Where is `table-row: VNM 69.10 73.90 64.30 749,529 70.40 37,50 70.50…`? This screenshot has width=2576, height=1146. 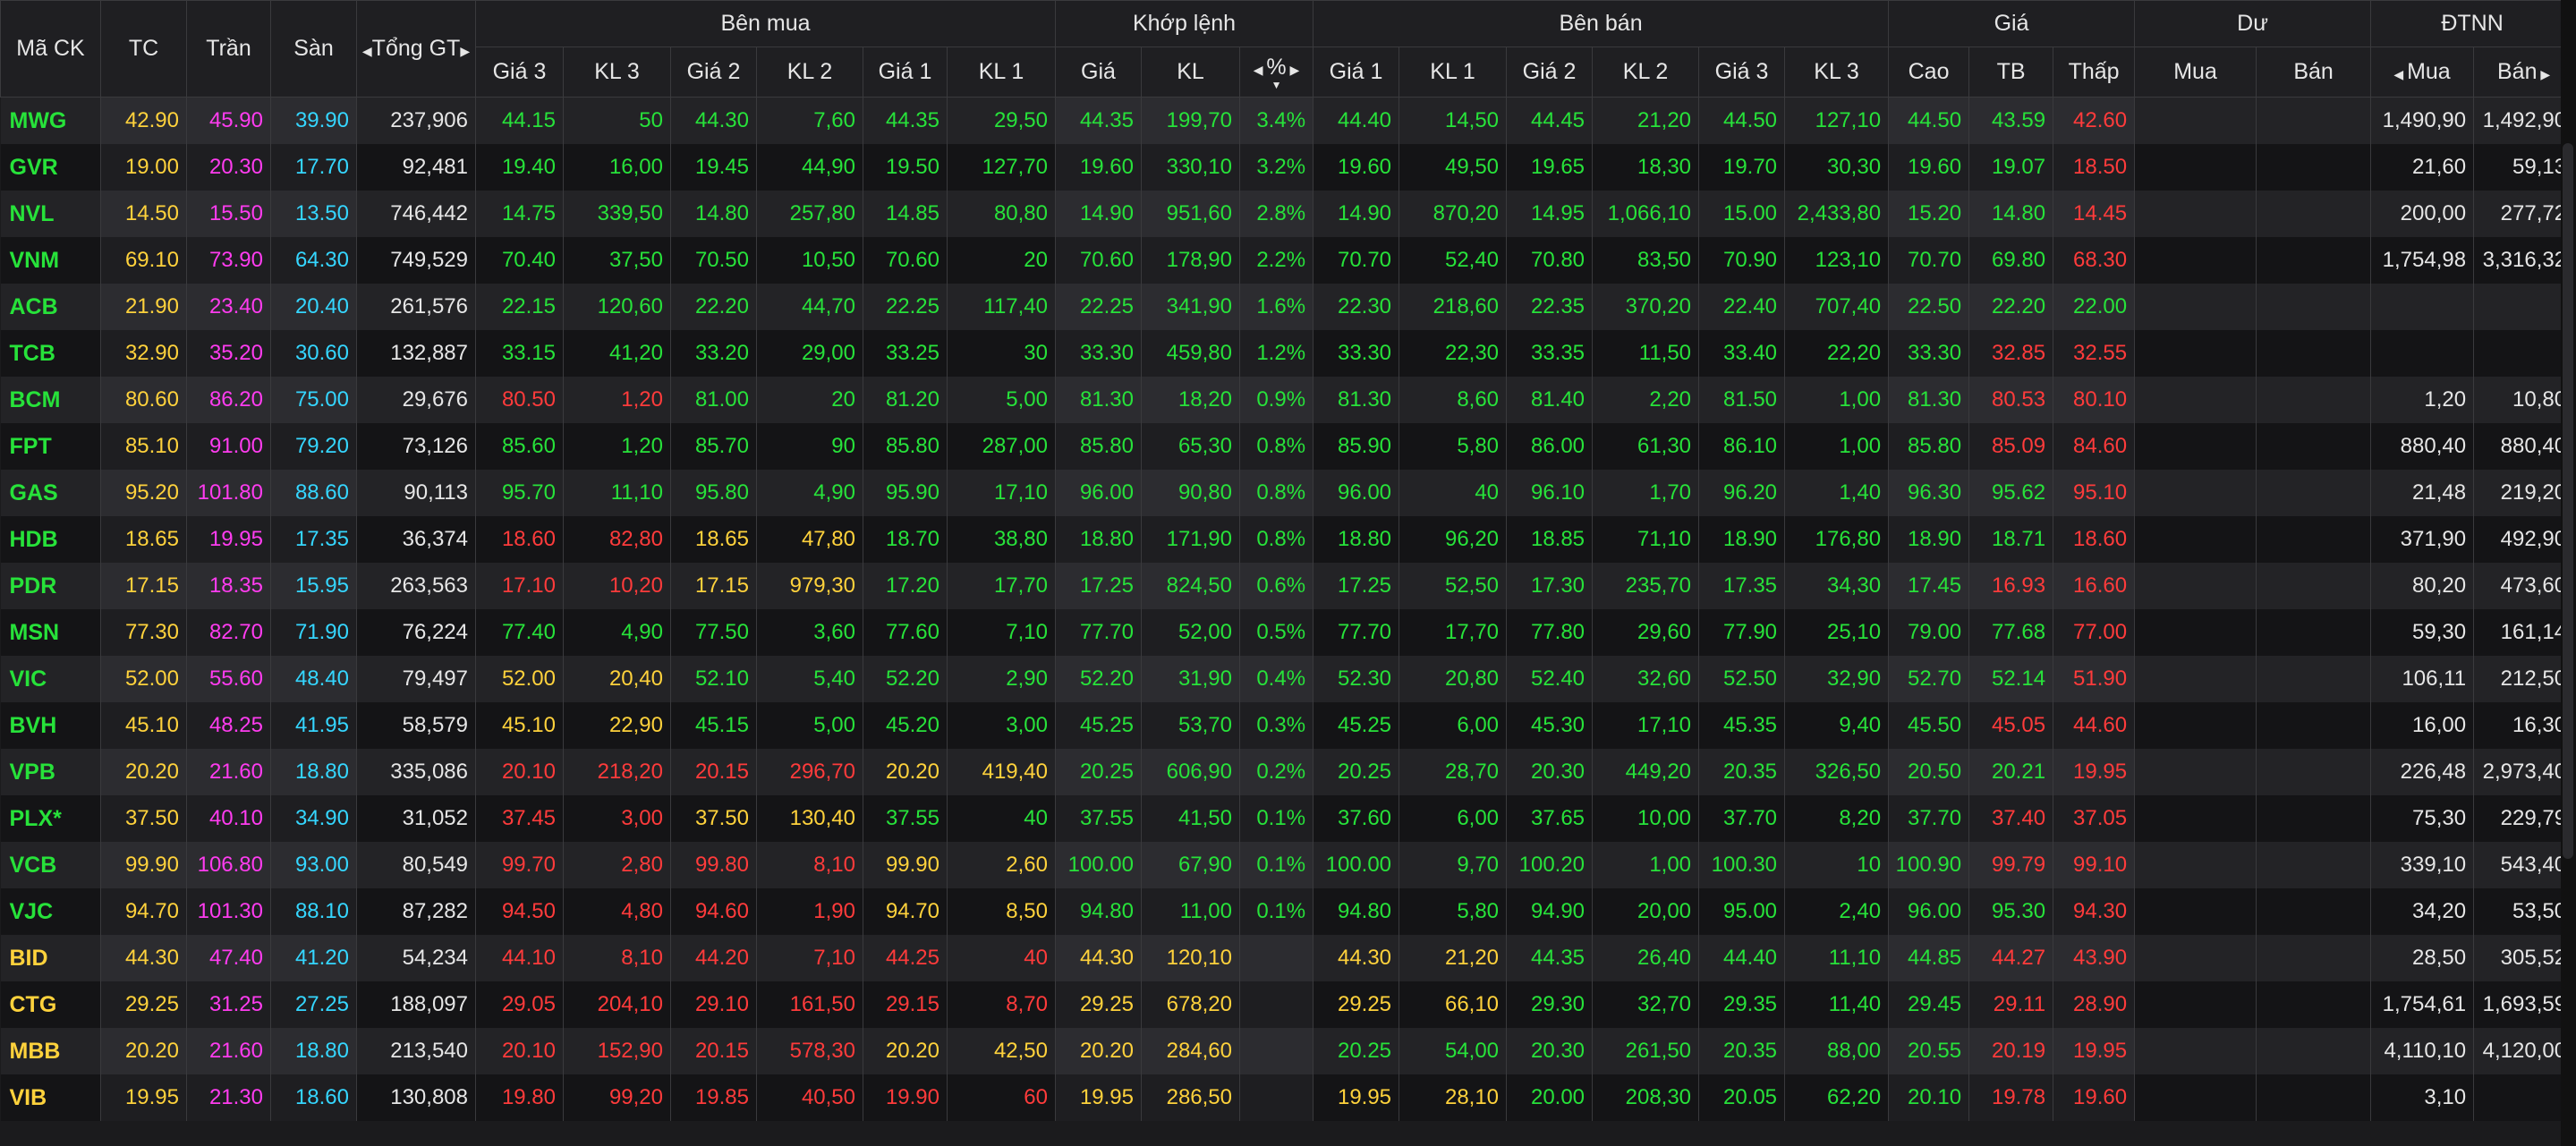
table-row: VNM 69.10 73.90 64.30 749,529 70.40 37,50 70.50… is located at coordinates (1287, 260).